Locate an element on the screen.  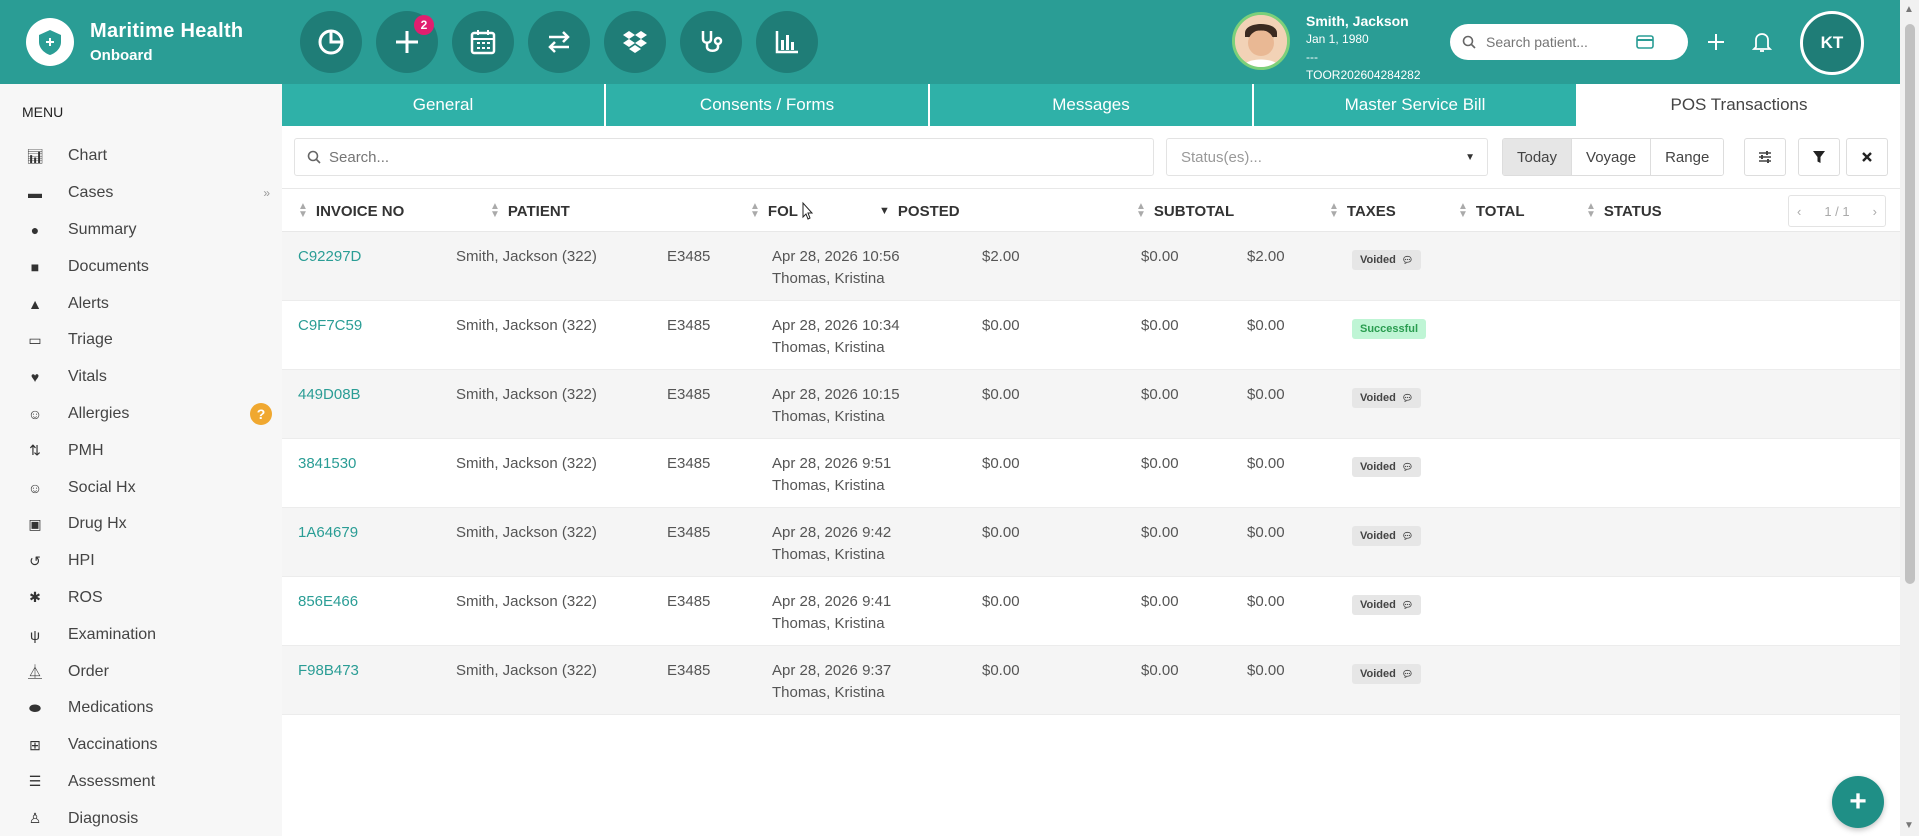
sidebar-item-drug-hx: ▣ Drug Hx is located at coordinates (141, 524).